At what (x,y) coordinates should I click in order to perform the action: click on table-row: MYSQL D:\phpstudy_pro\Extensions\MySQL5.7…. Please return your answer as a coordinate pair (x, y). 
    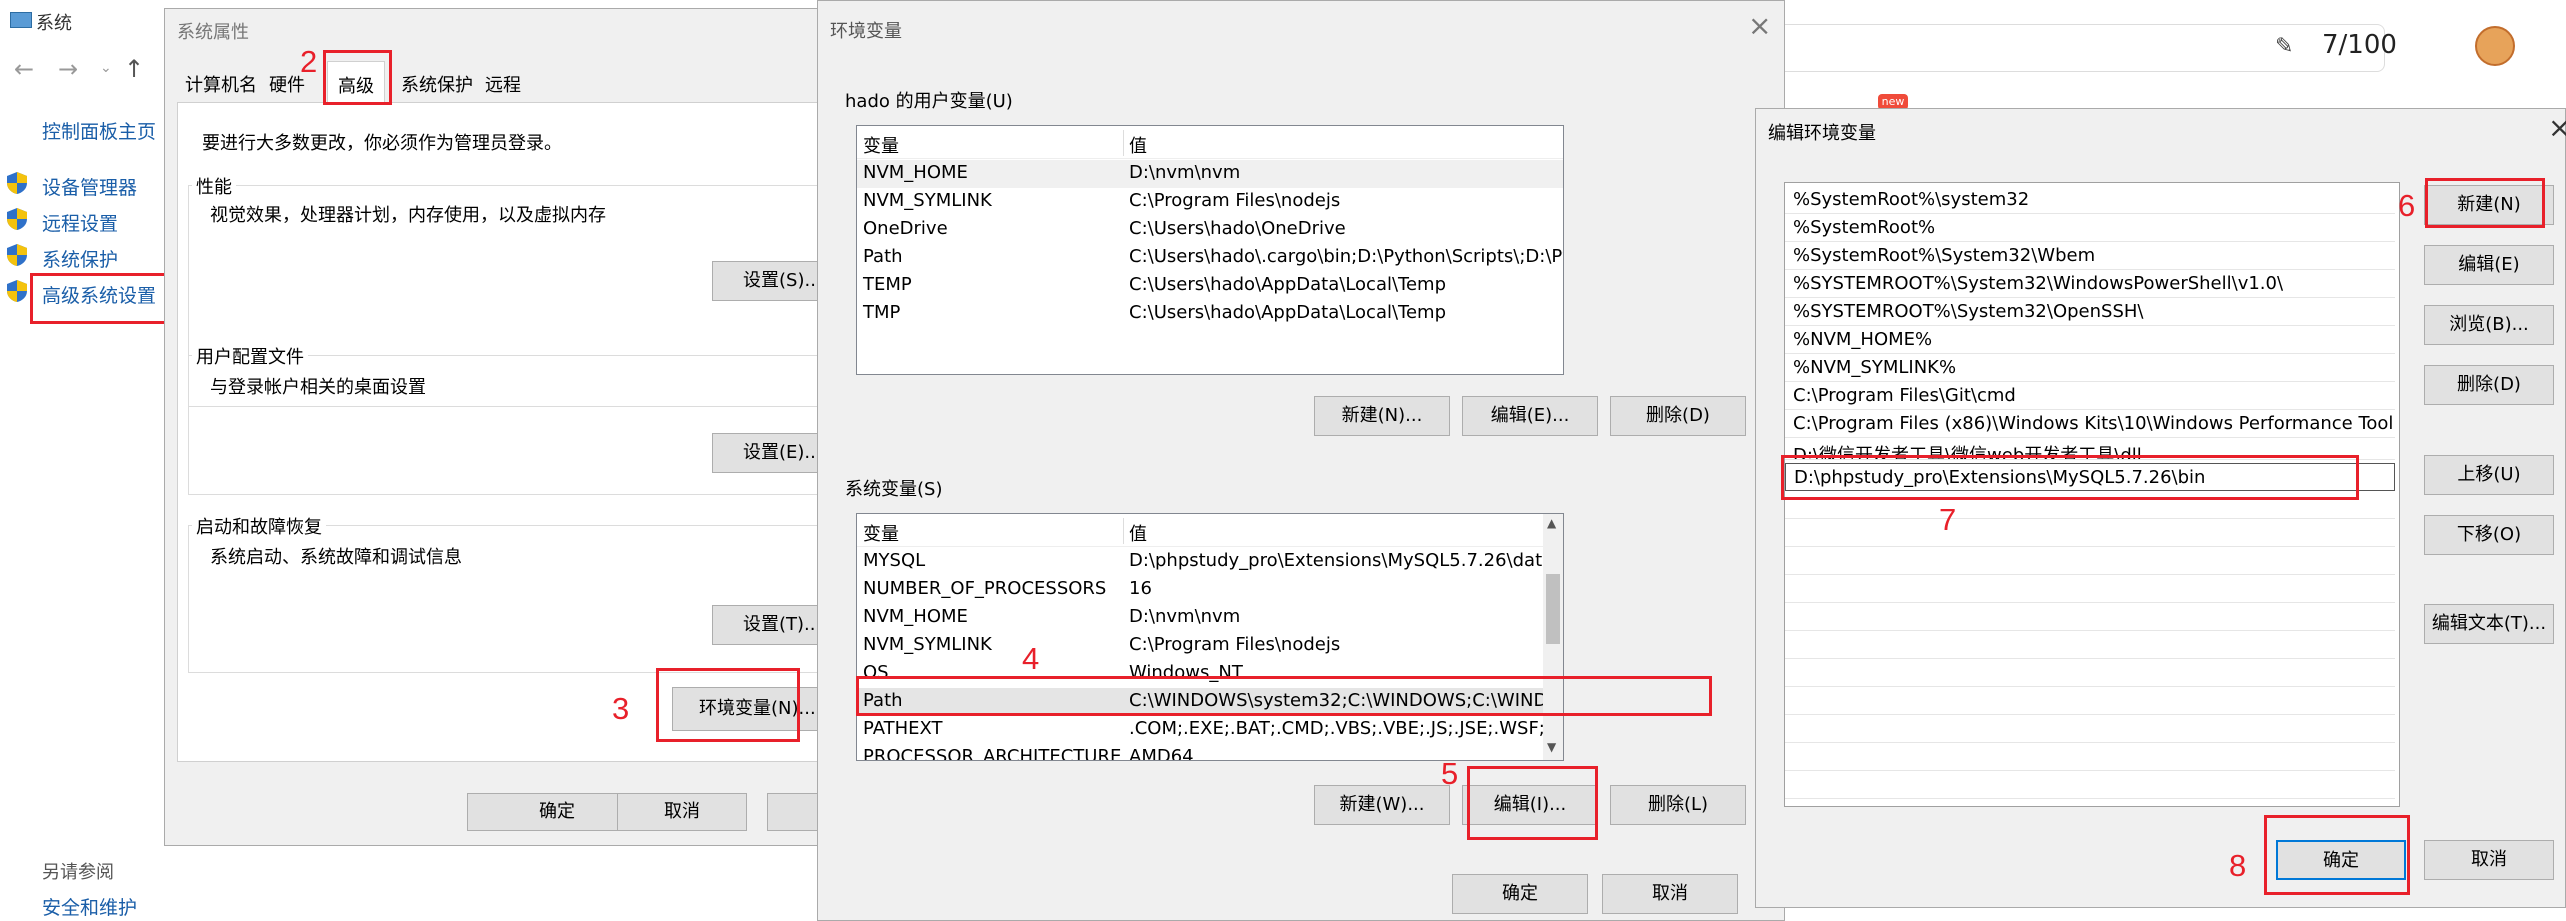
    Looking at the image, I should click on (1210, 562).